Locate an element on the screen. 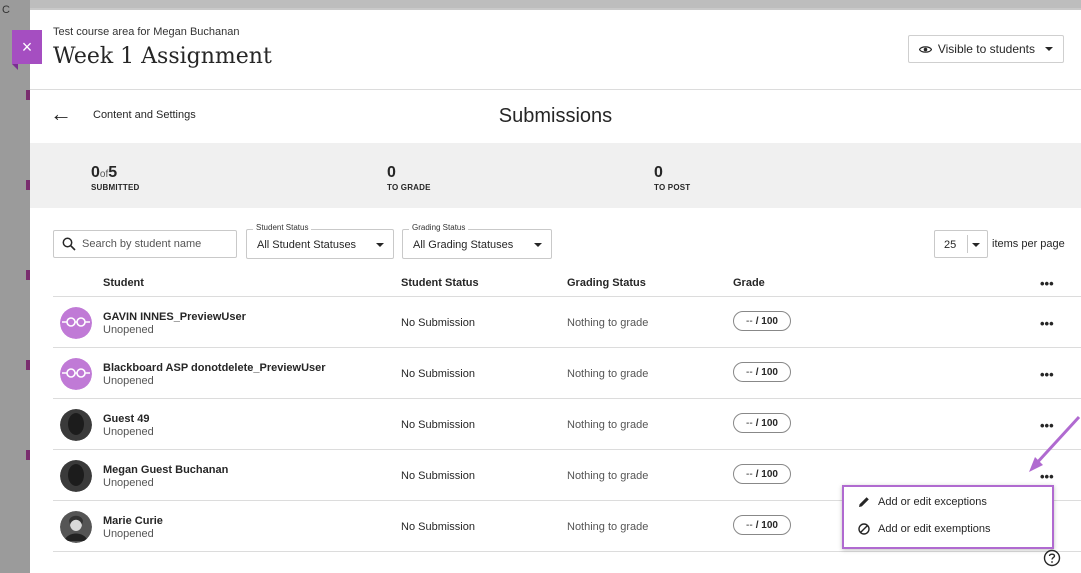  grading-status-legend: Grading Status is located at coordinates (439, 227).